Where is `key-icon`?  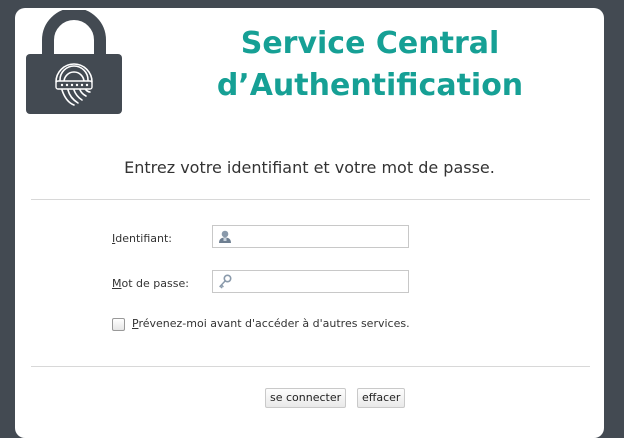 key-icon is located at coordinates (225, 281).